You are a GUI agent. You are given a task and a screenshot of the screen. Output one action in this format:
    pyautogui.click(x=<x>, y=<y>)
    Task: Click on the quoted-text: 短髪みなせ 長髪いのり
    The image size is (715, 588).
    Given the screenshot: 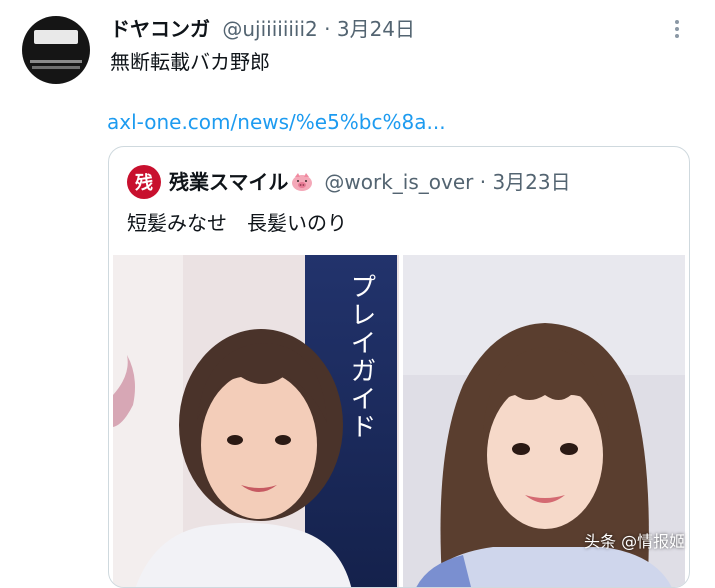 What is the action you would take?
    pyautogui.click(x=237, y=223)
    